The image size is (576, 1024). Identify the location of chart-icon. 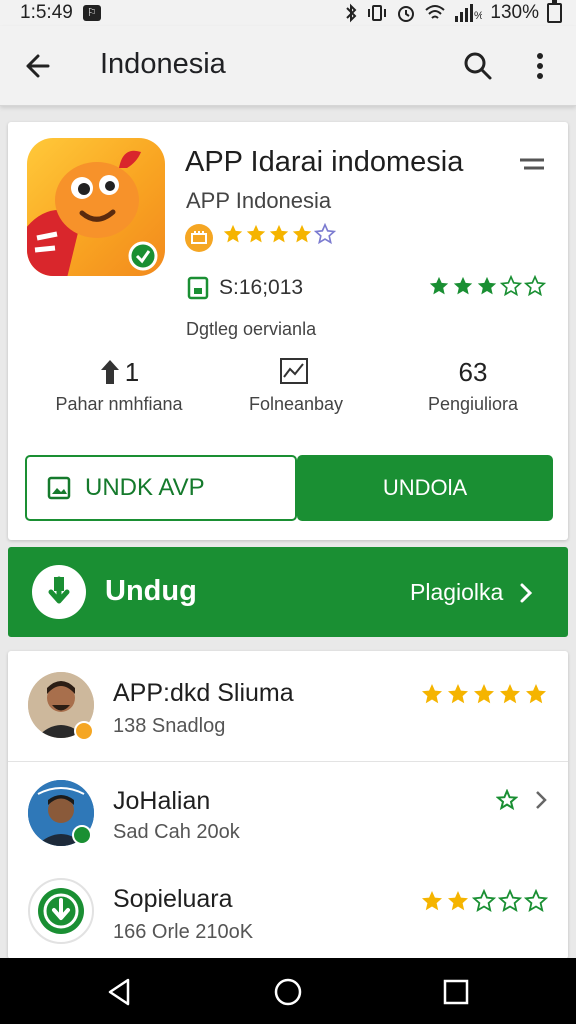
(294, 371).